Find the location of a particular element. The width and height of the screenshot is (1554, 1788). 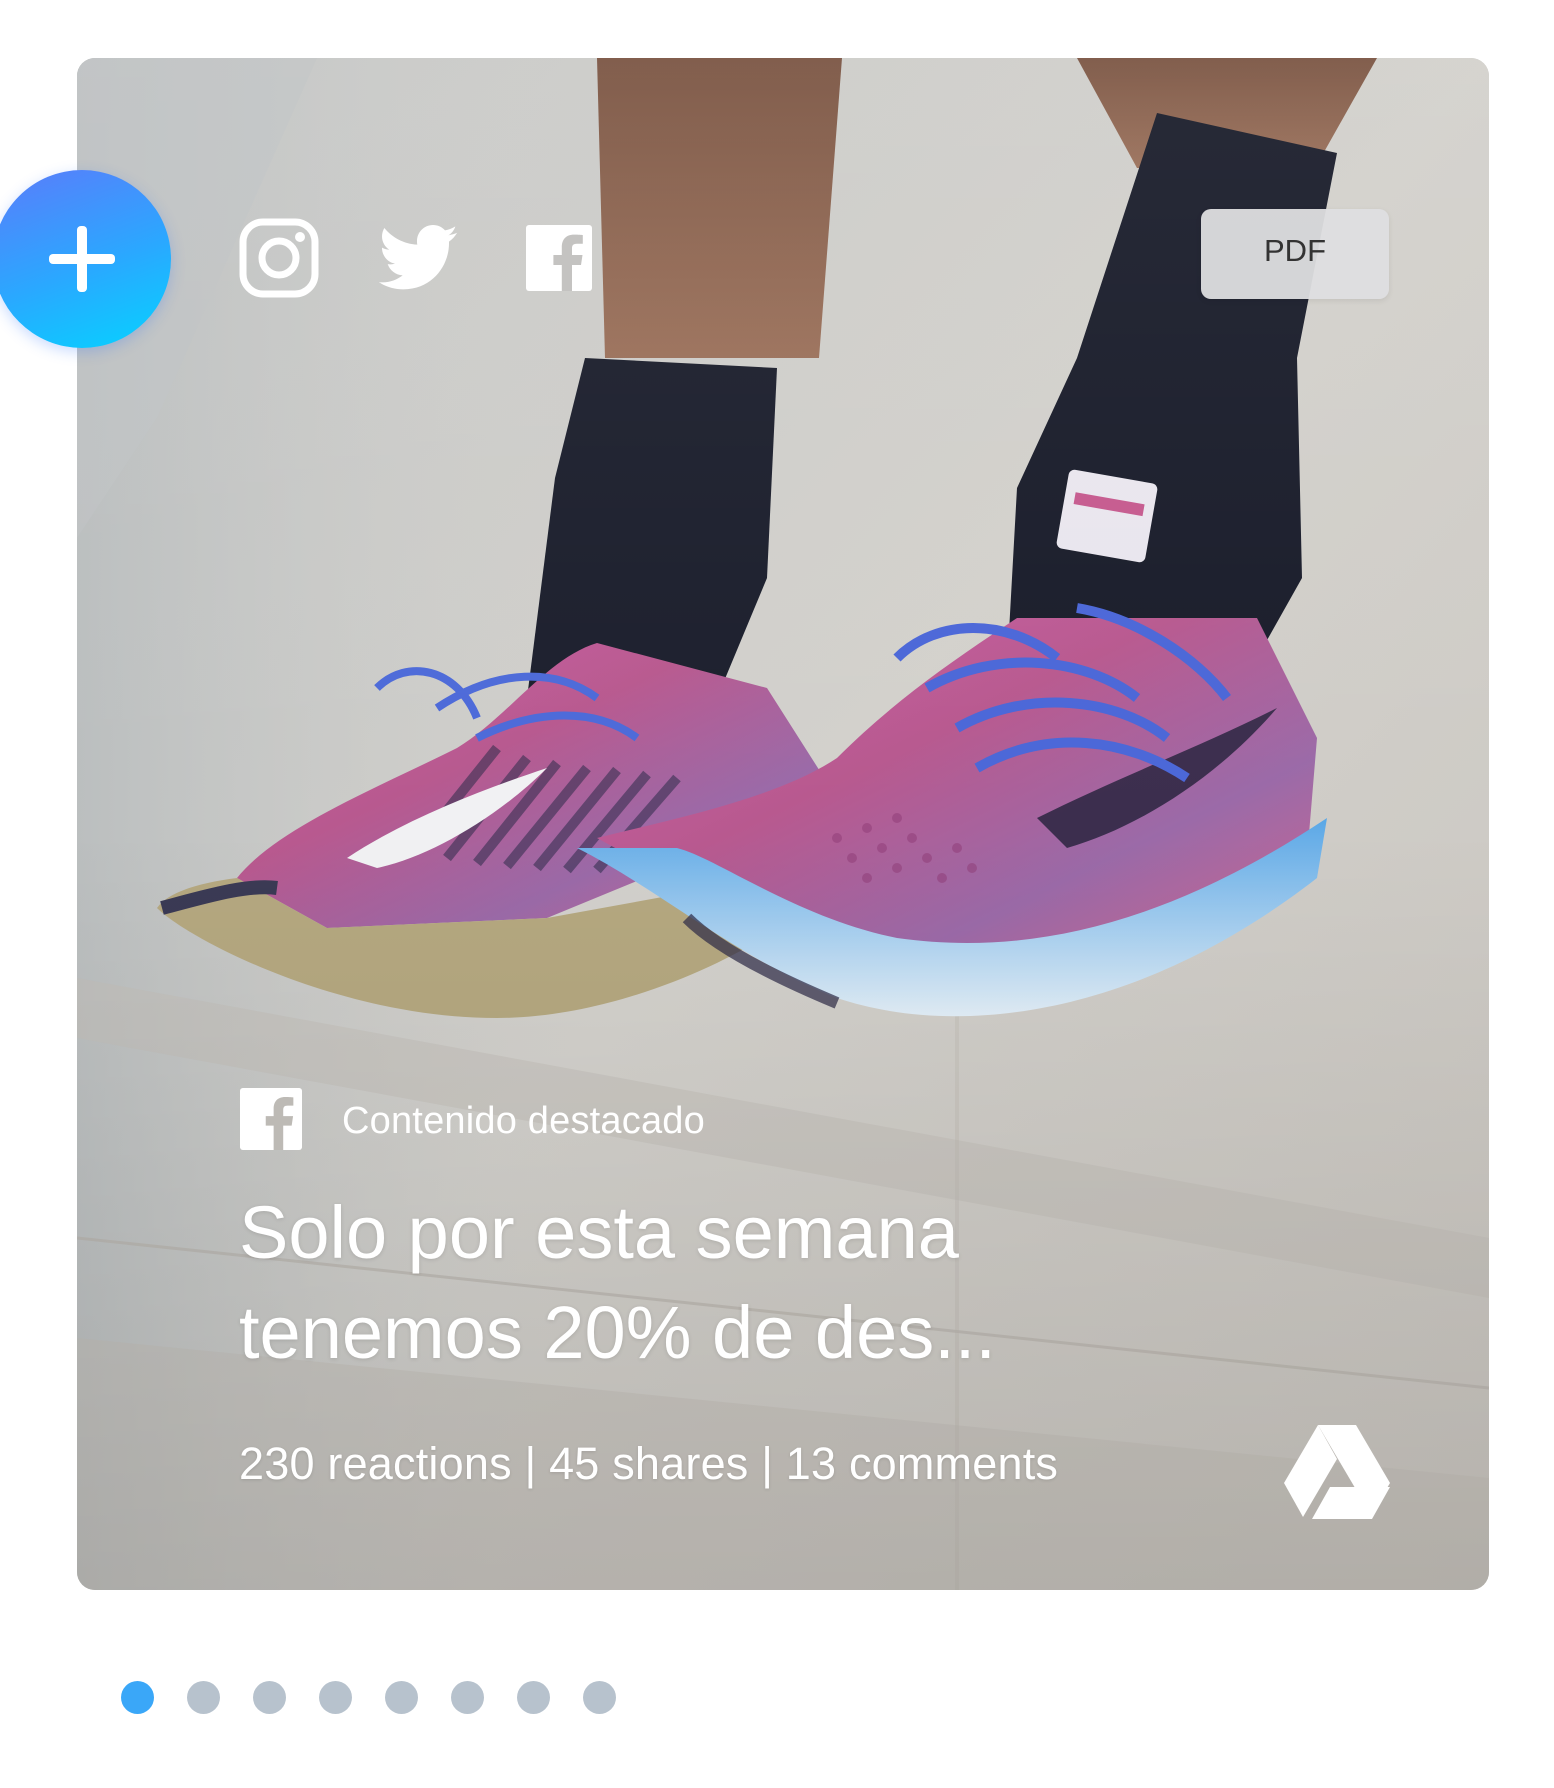

featured-label: Contenido destacado is located at coordinates (523, 1121).